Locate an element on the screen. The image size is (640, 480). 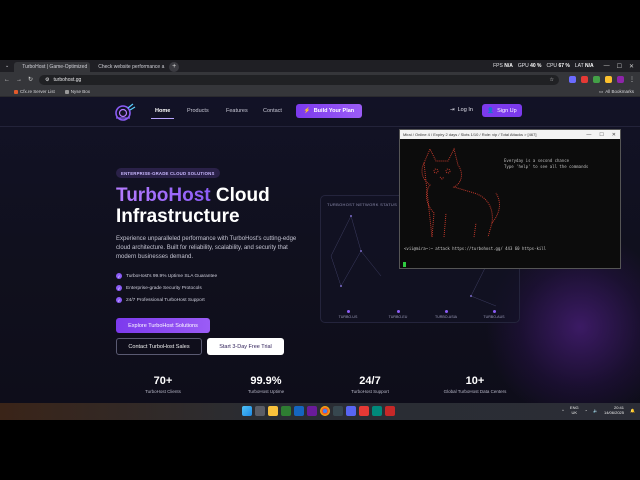
back-icon: ← is located at coordinates (7, 80).